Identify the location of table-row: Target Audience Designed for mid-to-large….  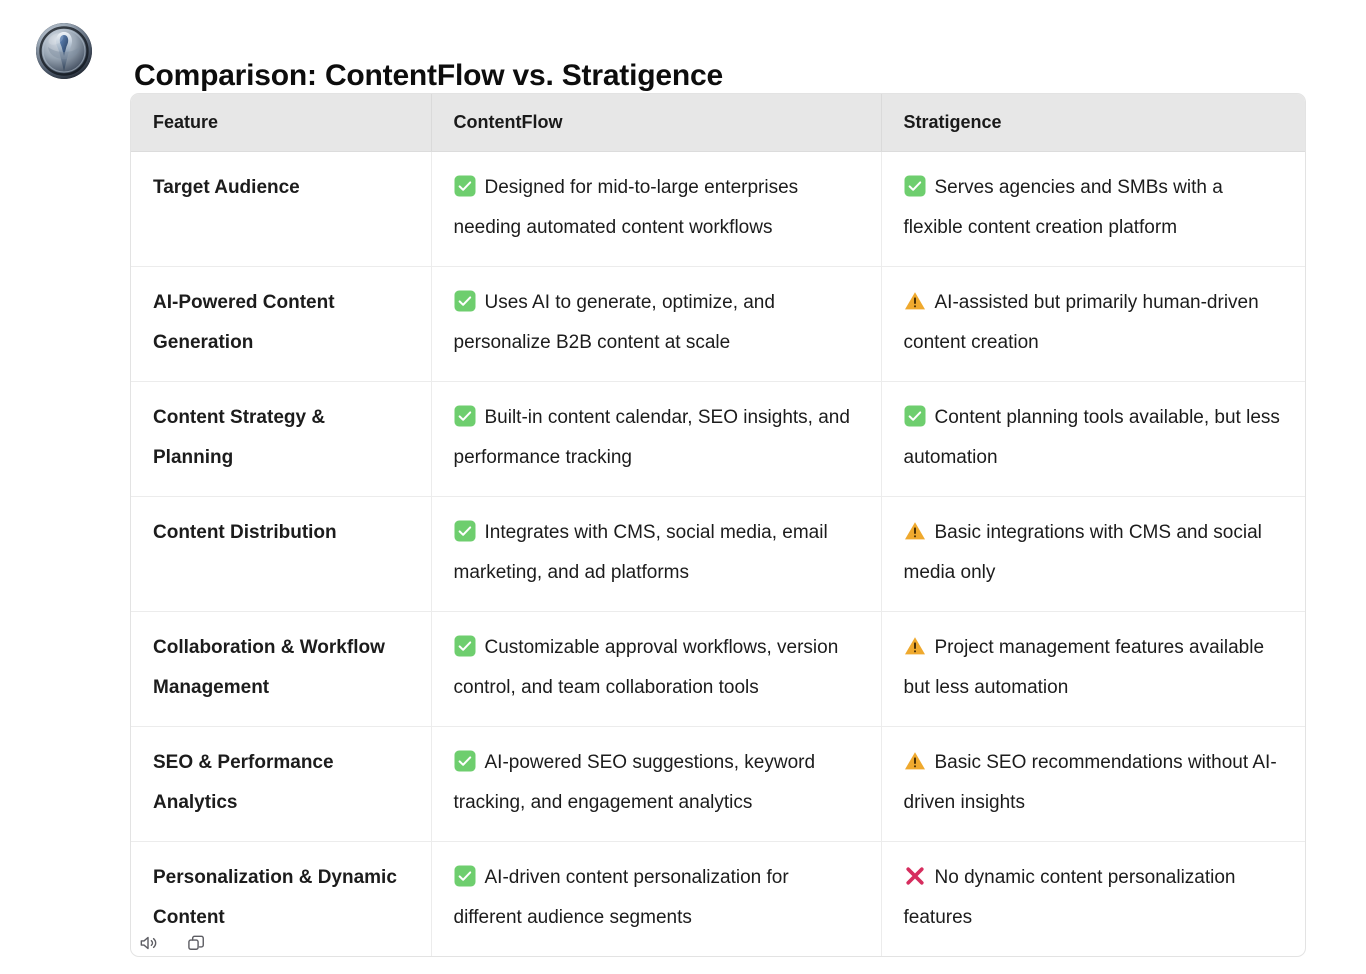
(718, 209).